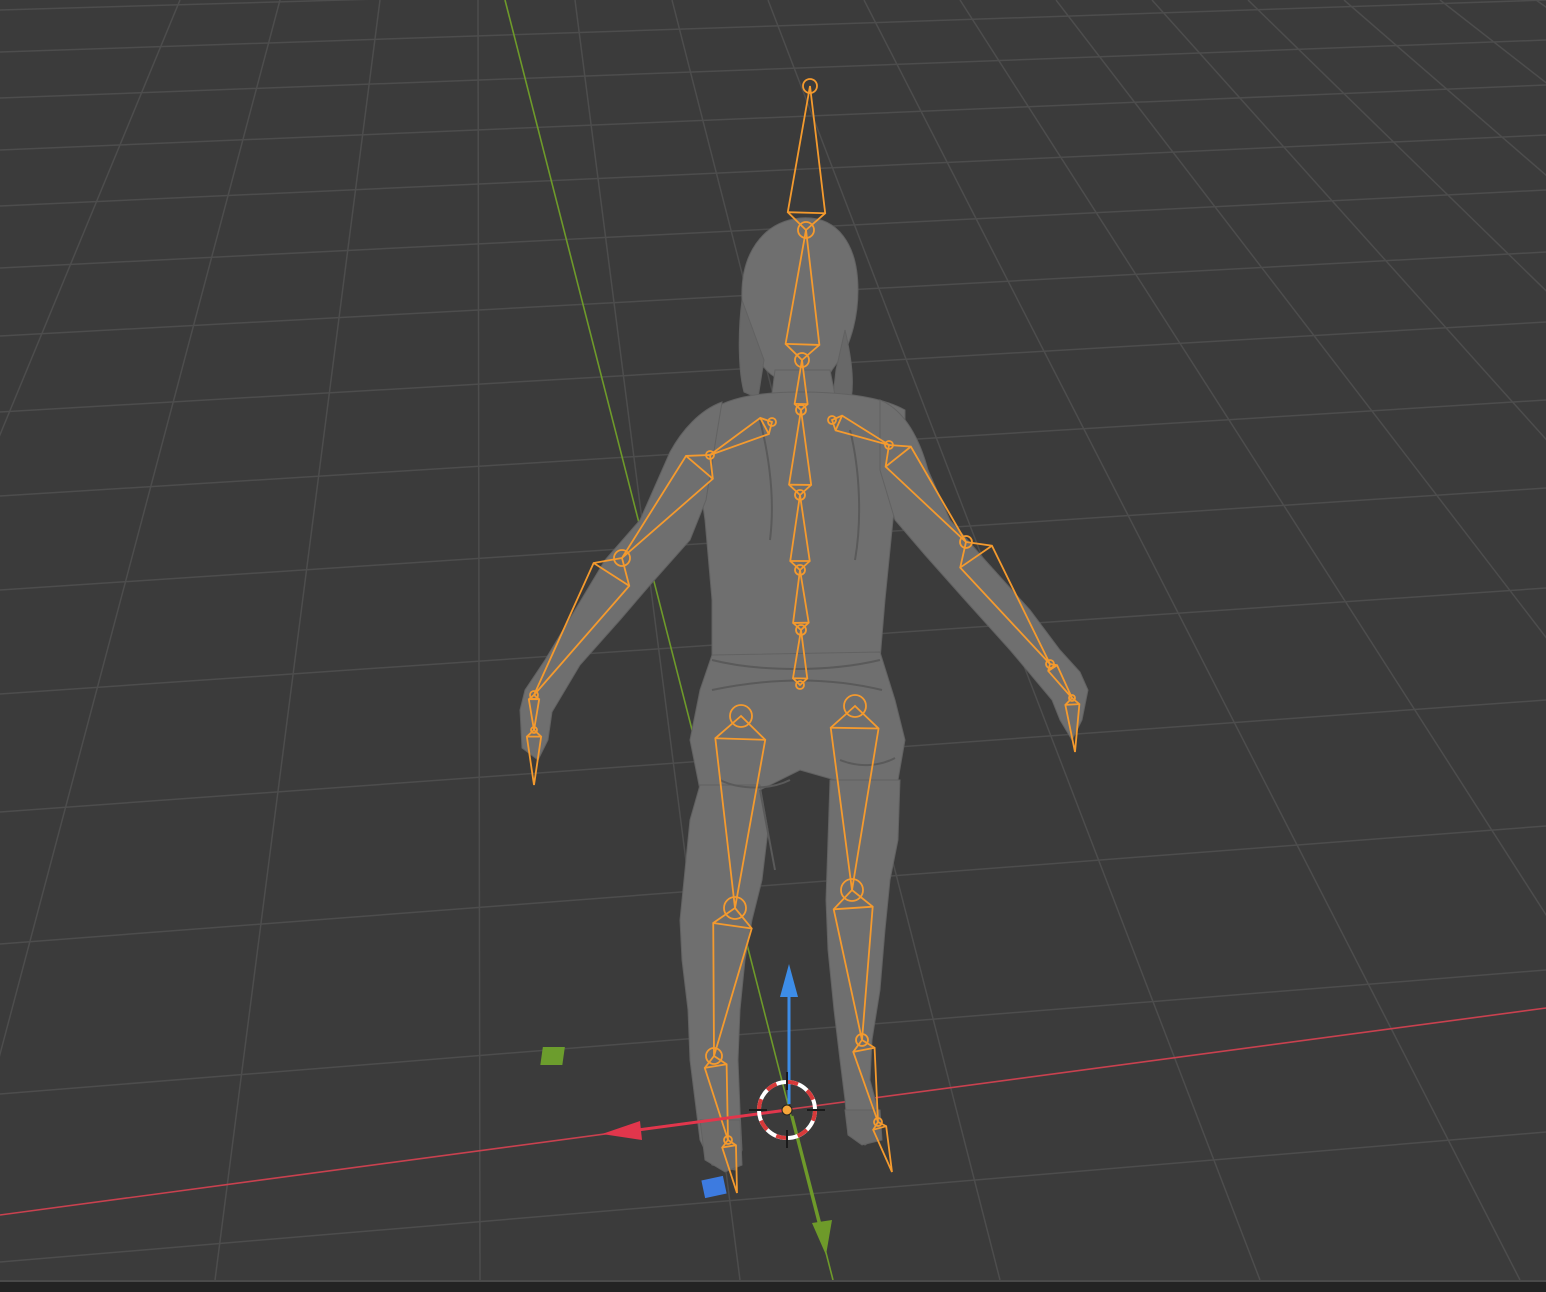  What do you see at coordinates (773, 1286) in the screenshot?
I see `viewport-bottom-border` at bounding box center [773, 1286].